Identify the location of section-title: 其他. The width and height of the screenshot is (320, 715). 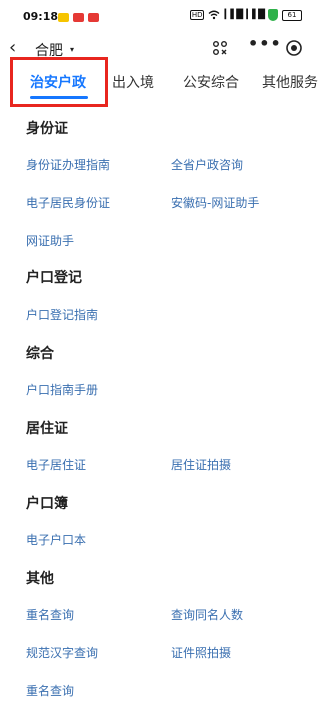
(40, 579).